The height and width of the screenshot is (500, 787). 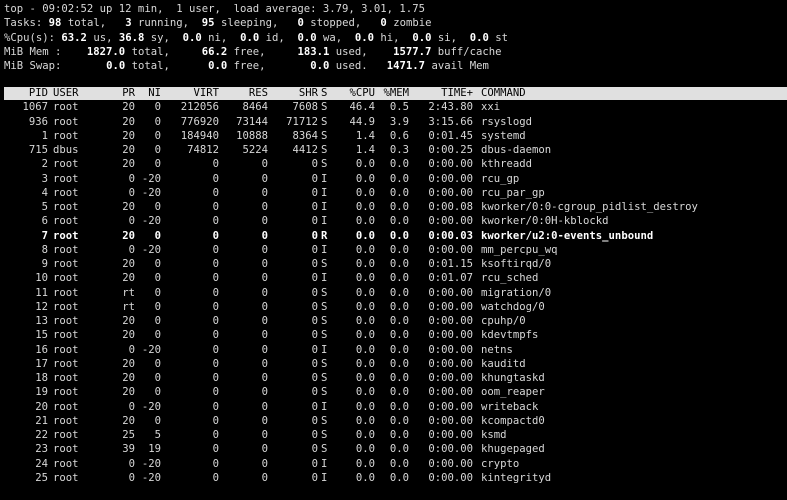 I want to click on process-row: 24 root 0 -20 0 0 0 I 0.0 0.0 0:00.00 crypto, so click(x=395, y=464).